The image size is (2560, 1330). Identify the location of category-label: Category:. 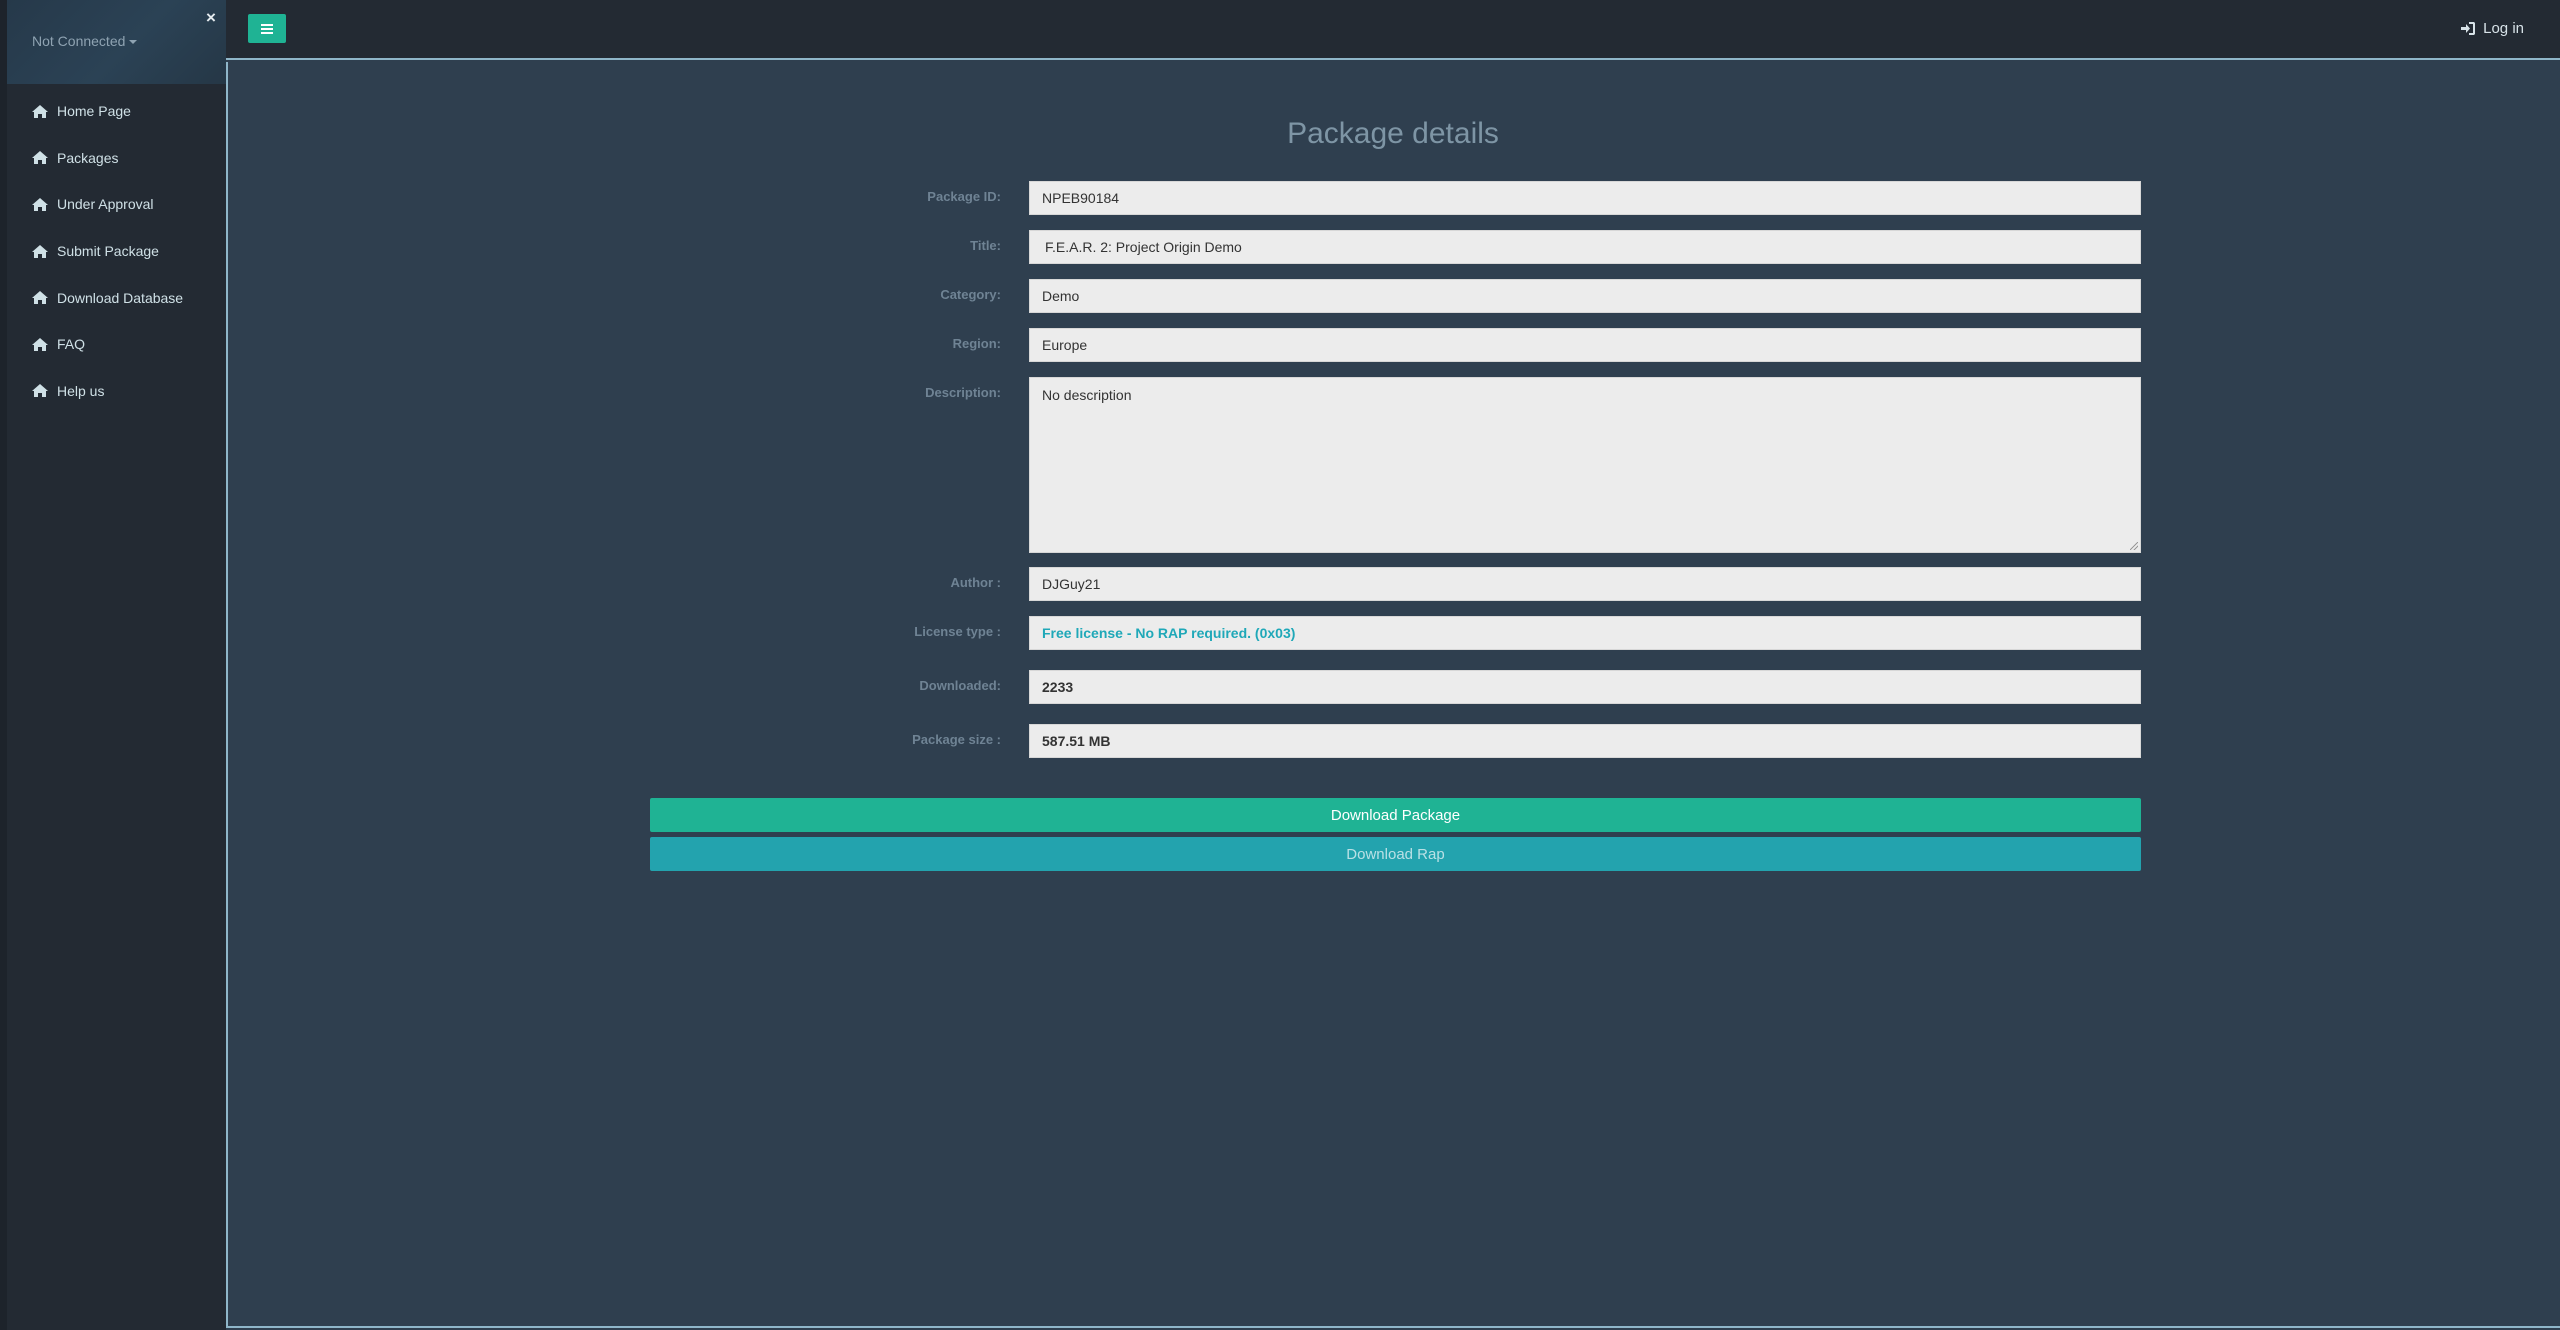
(970, 294).